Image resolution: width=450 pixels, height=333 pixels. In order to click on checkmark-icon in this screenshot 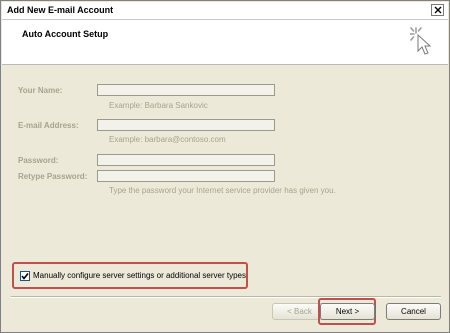, I will do `click(25, 276)`.